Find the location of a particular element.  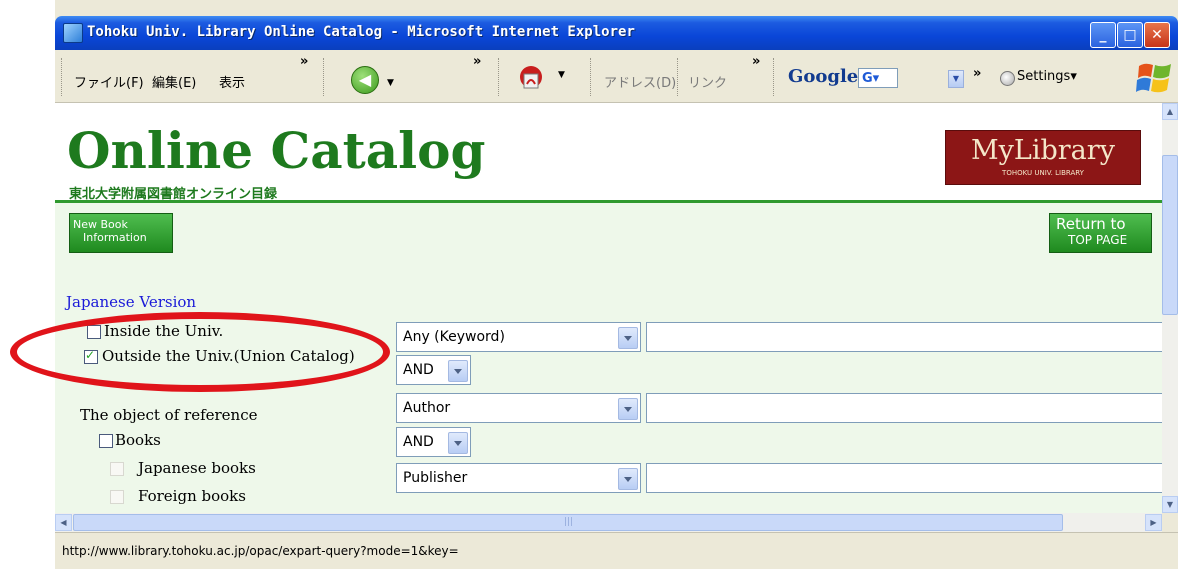

pdf-dropdown-icon: ▼ is located at coordinates (561, 75).